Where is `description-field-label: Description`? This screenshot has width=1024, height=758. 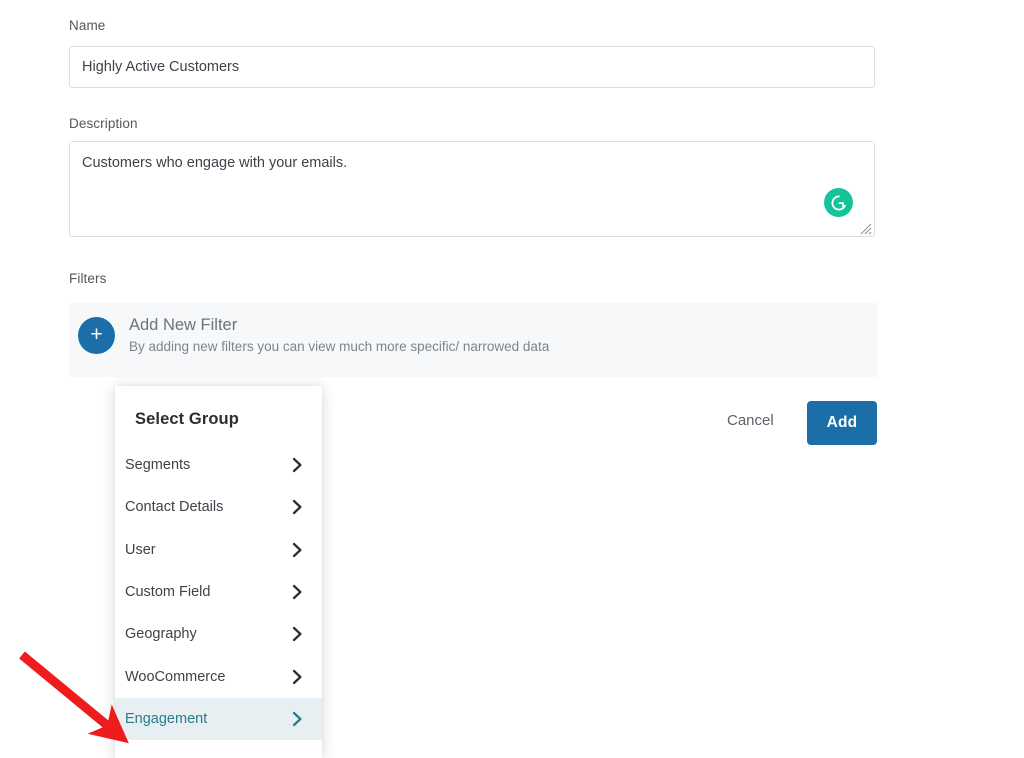 description-field-label: Description is located at coordinates (103, 123).